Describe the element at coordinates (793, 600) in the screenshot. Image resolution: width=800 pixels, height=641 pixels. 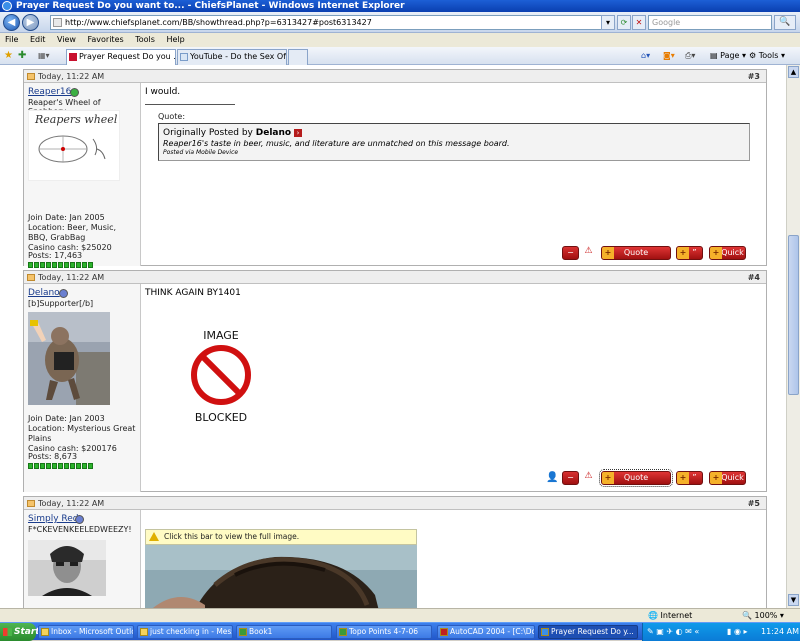
I see `scroll-down-icon: ▼` at that location.